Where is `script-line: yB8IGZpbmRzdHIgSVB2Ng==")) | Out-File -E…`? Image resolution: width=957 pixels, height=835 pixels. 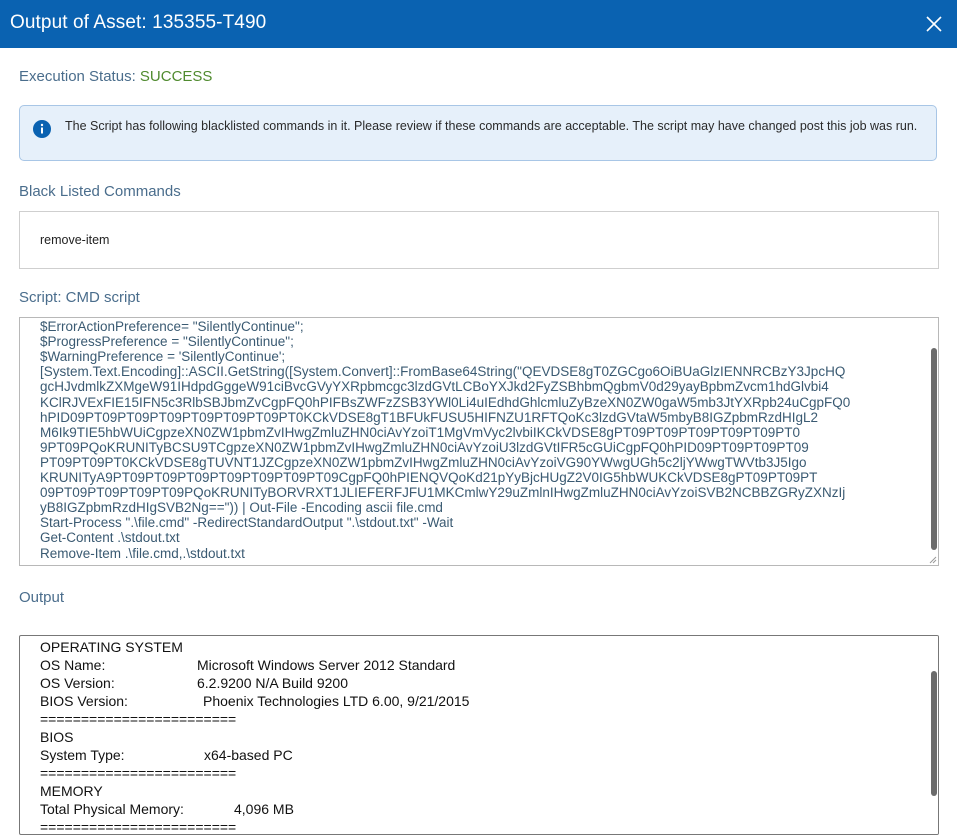
script-line: yB8IGZpbmRzdHIgSVB2Ng==")) | Out-File -E… is located at coordinates (241, 508).